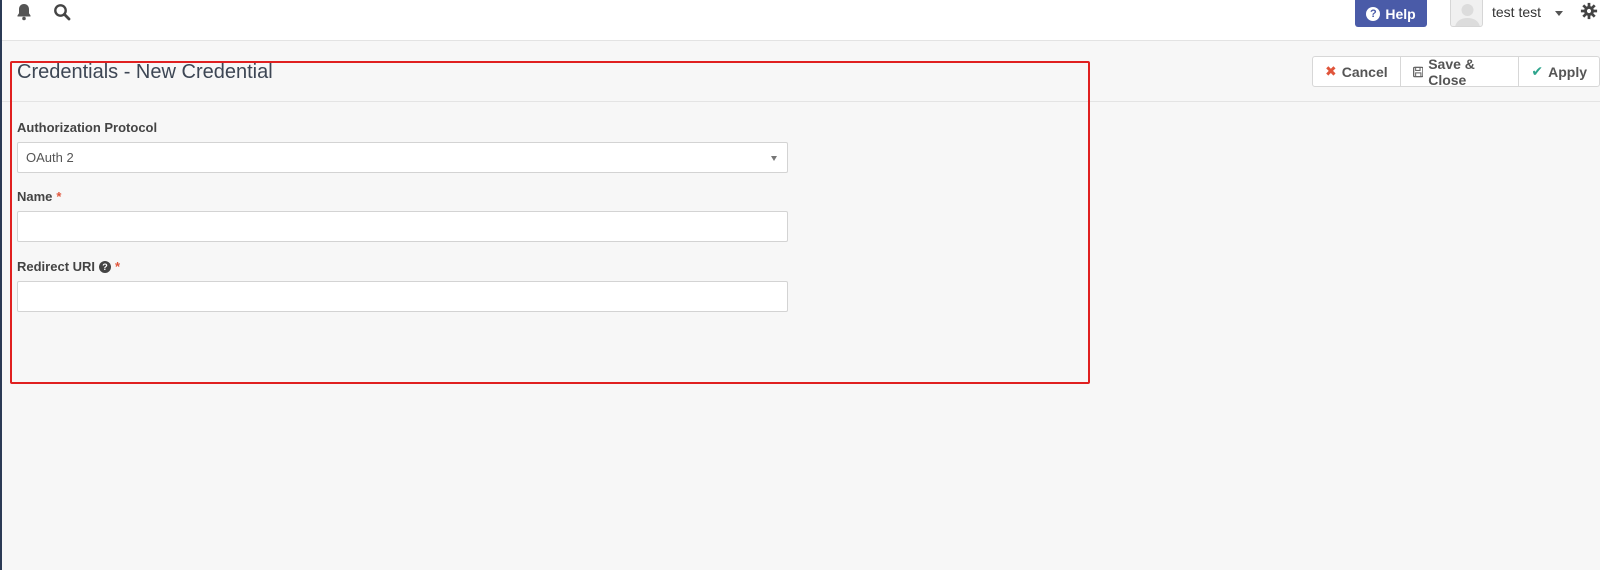 This screenshot has height=570, width=1600. I want to click on cancel-button-label: Cancel, so click(1364, 71).